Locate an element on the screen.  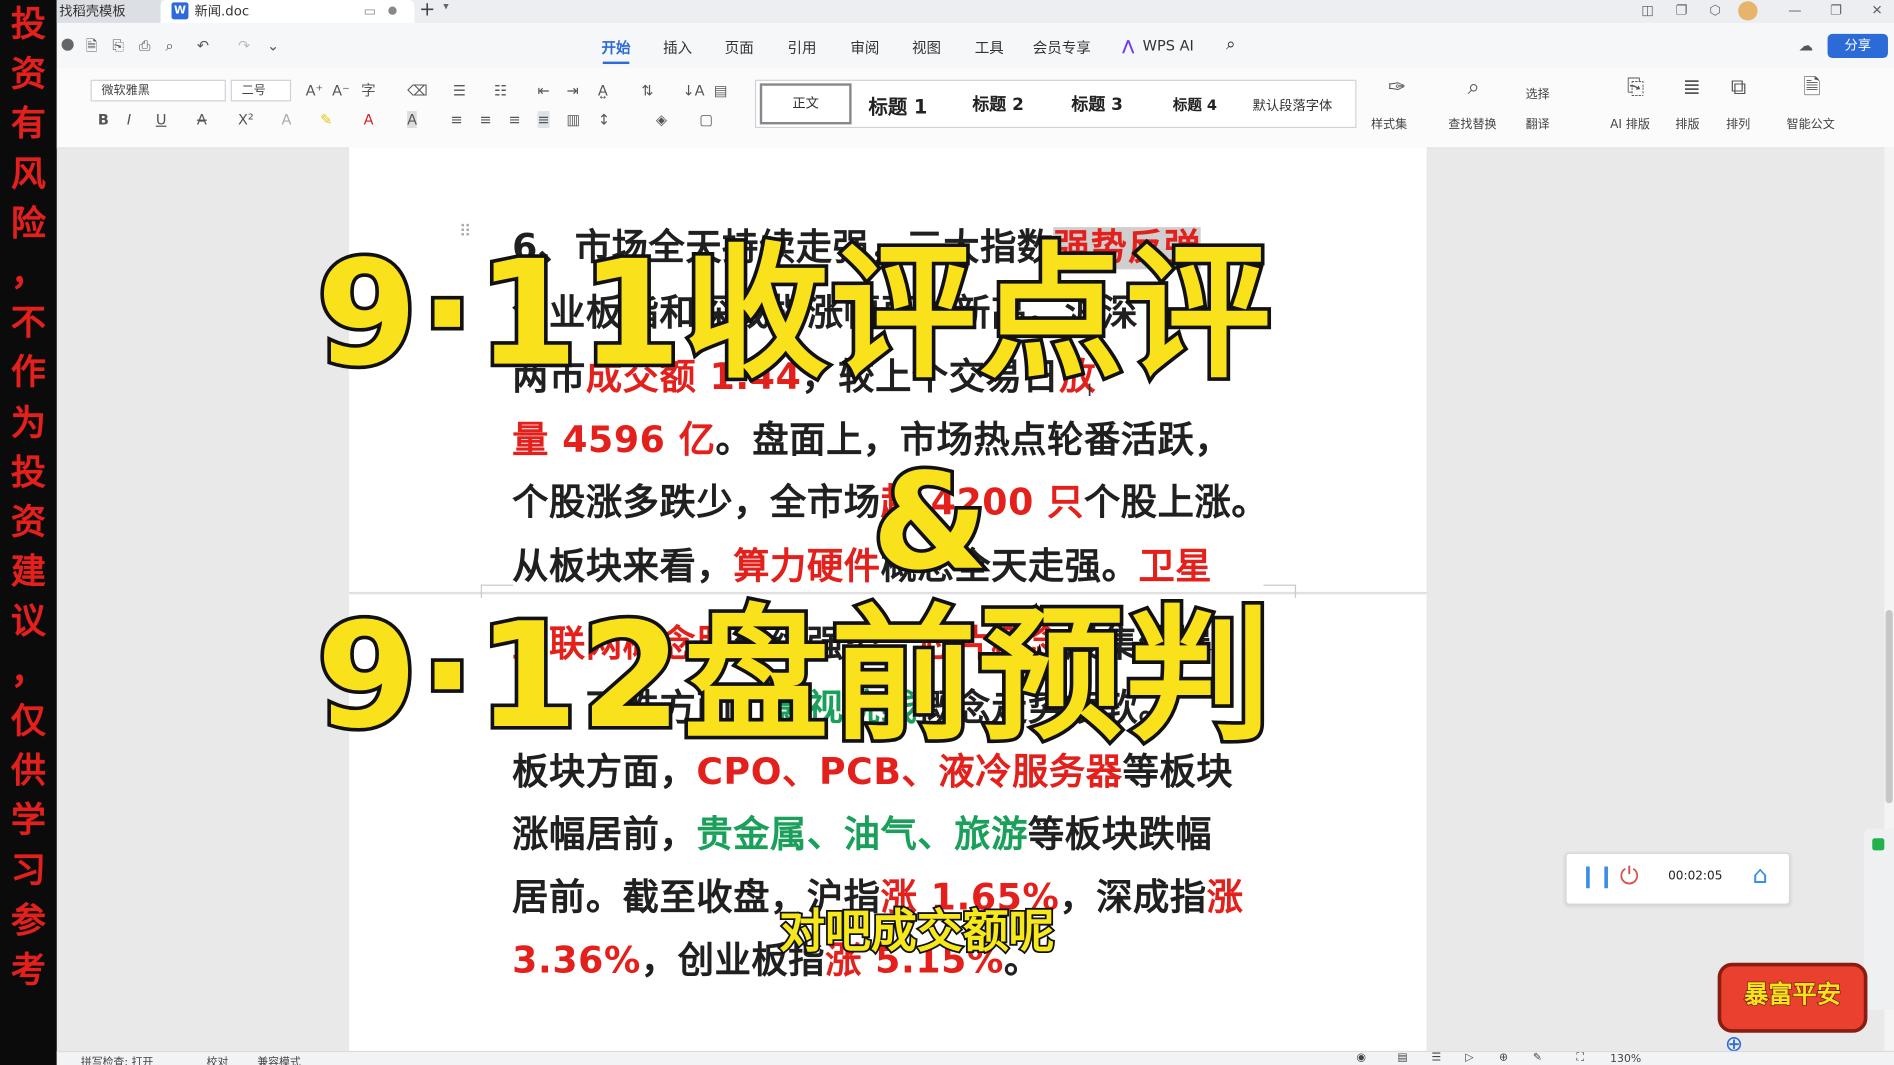
pause-icon: ❙❙ is located at coordinates (1597, 876).